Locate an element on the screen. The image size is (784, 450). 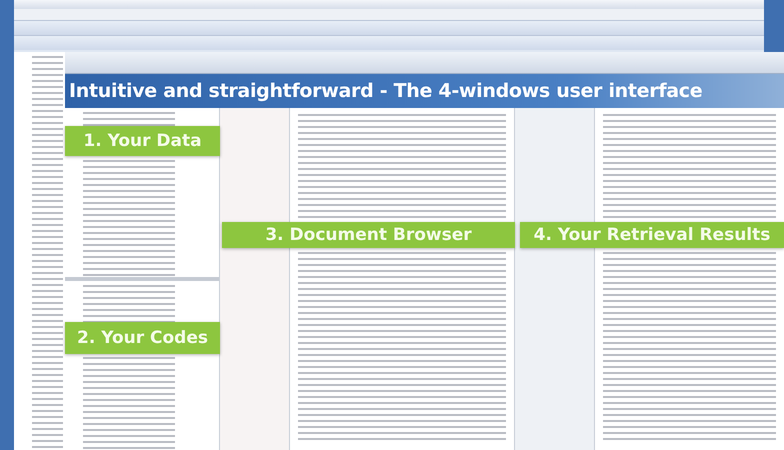
section-label: 1. Your Data is located at coordinates (142, 141).